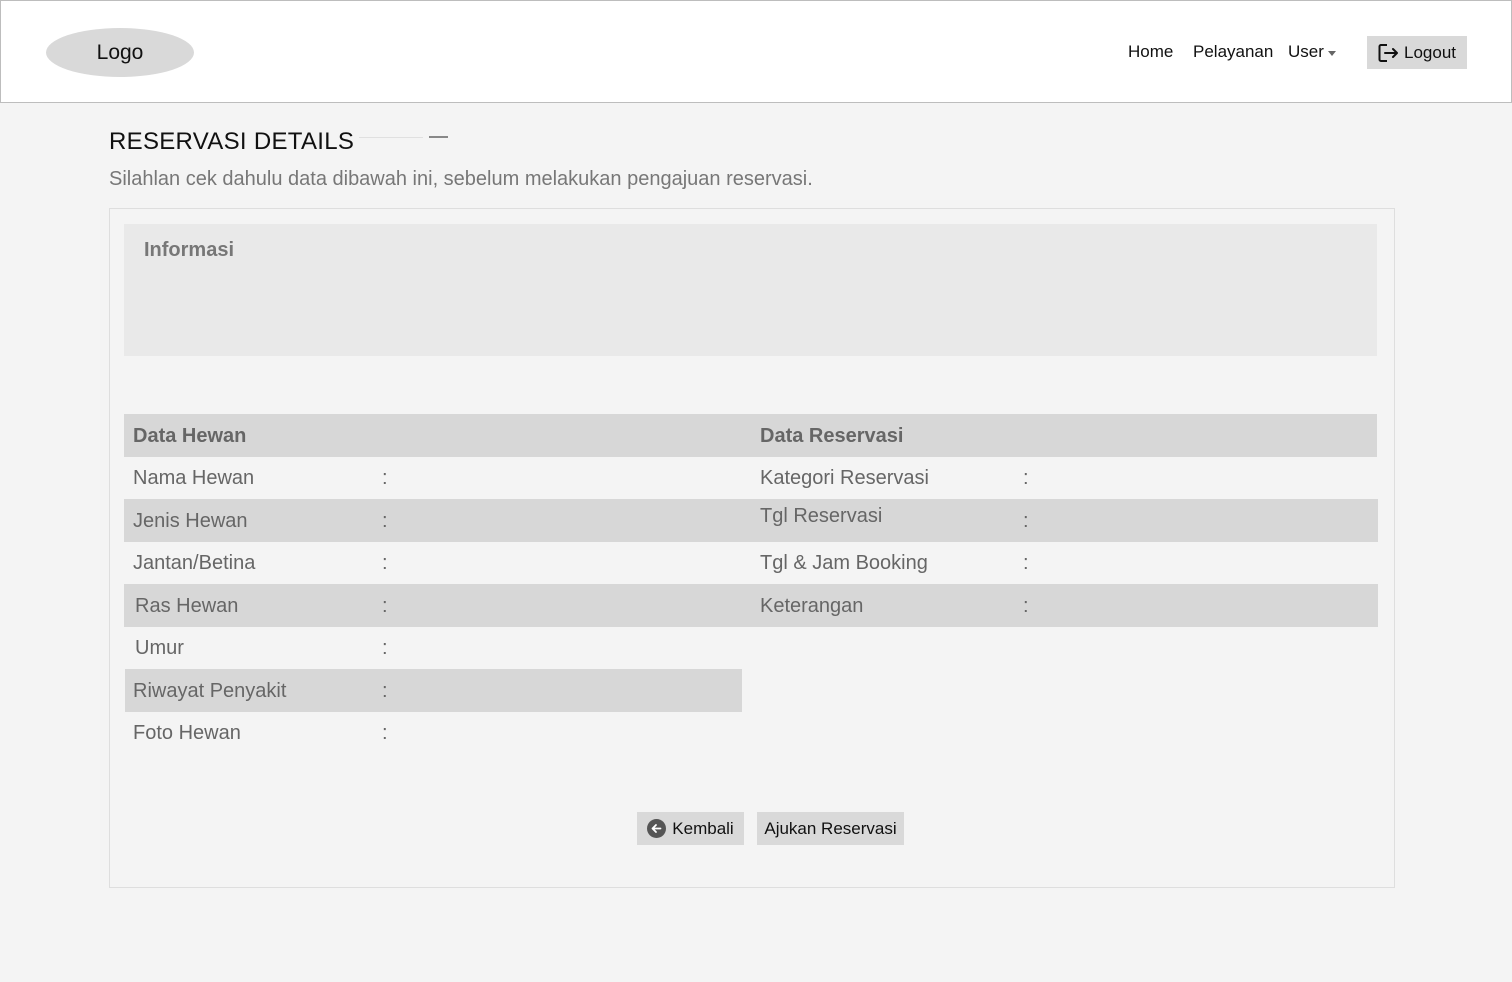 The image size is (1512, 982). I want to click on title-divider-accent, so click(438, 137).